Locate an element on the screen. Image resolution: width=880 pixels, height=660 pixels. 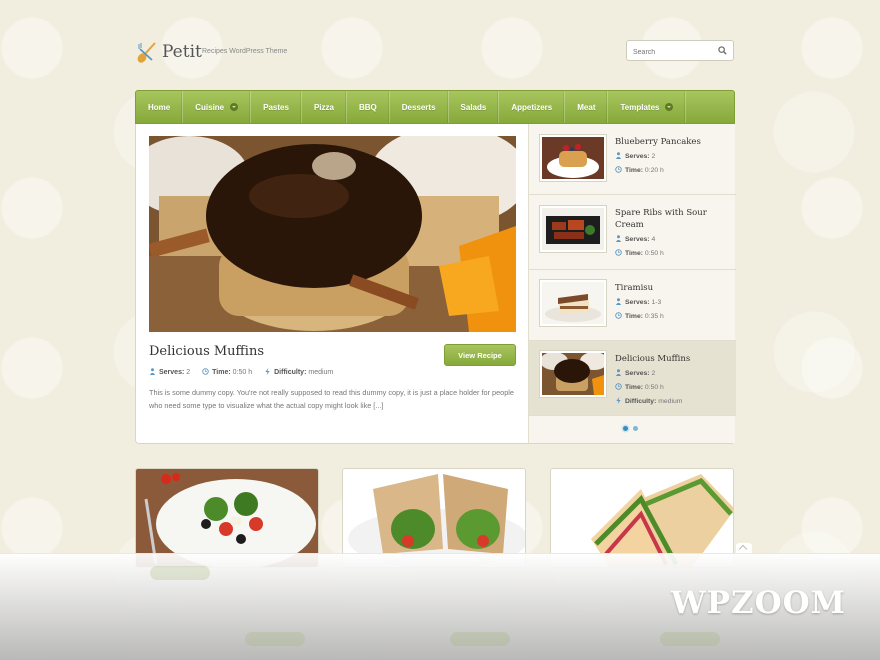
serves-meta: Serves: 4 is located at coordinates (635, 239).